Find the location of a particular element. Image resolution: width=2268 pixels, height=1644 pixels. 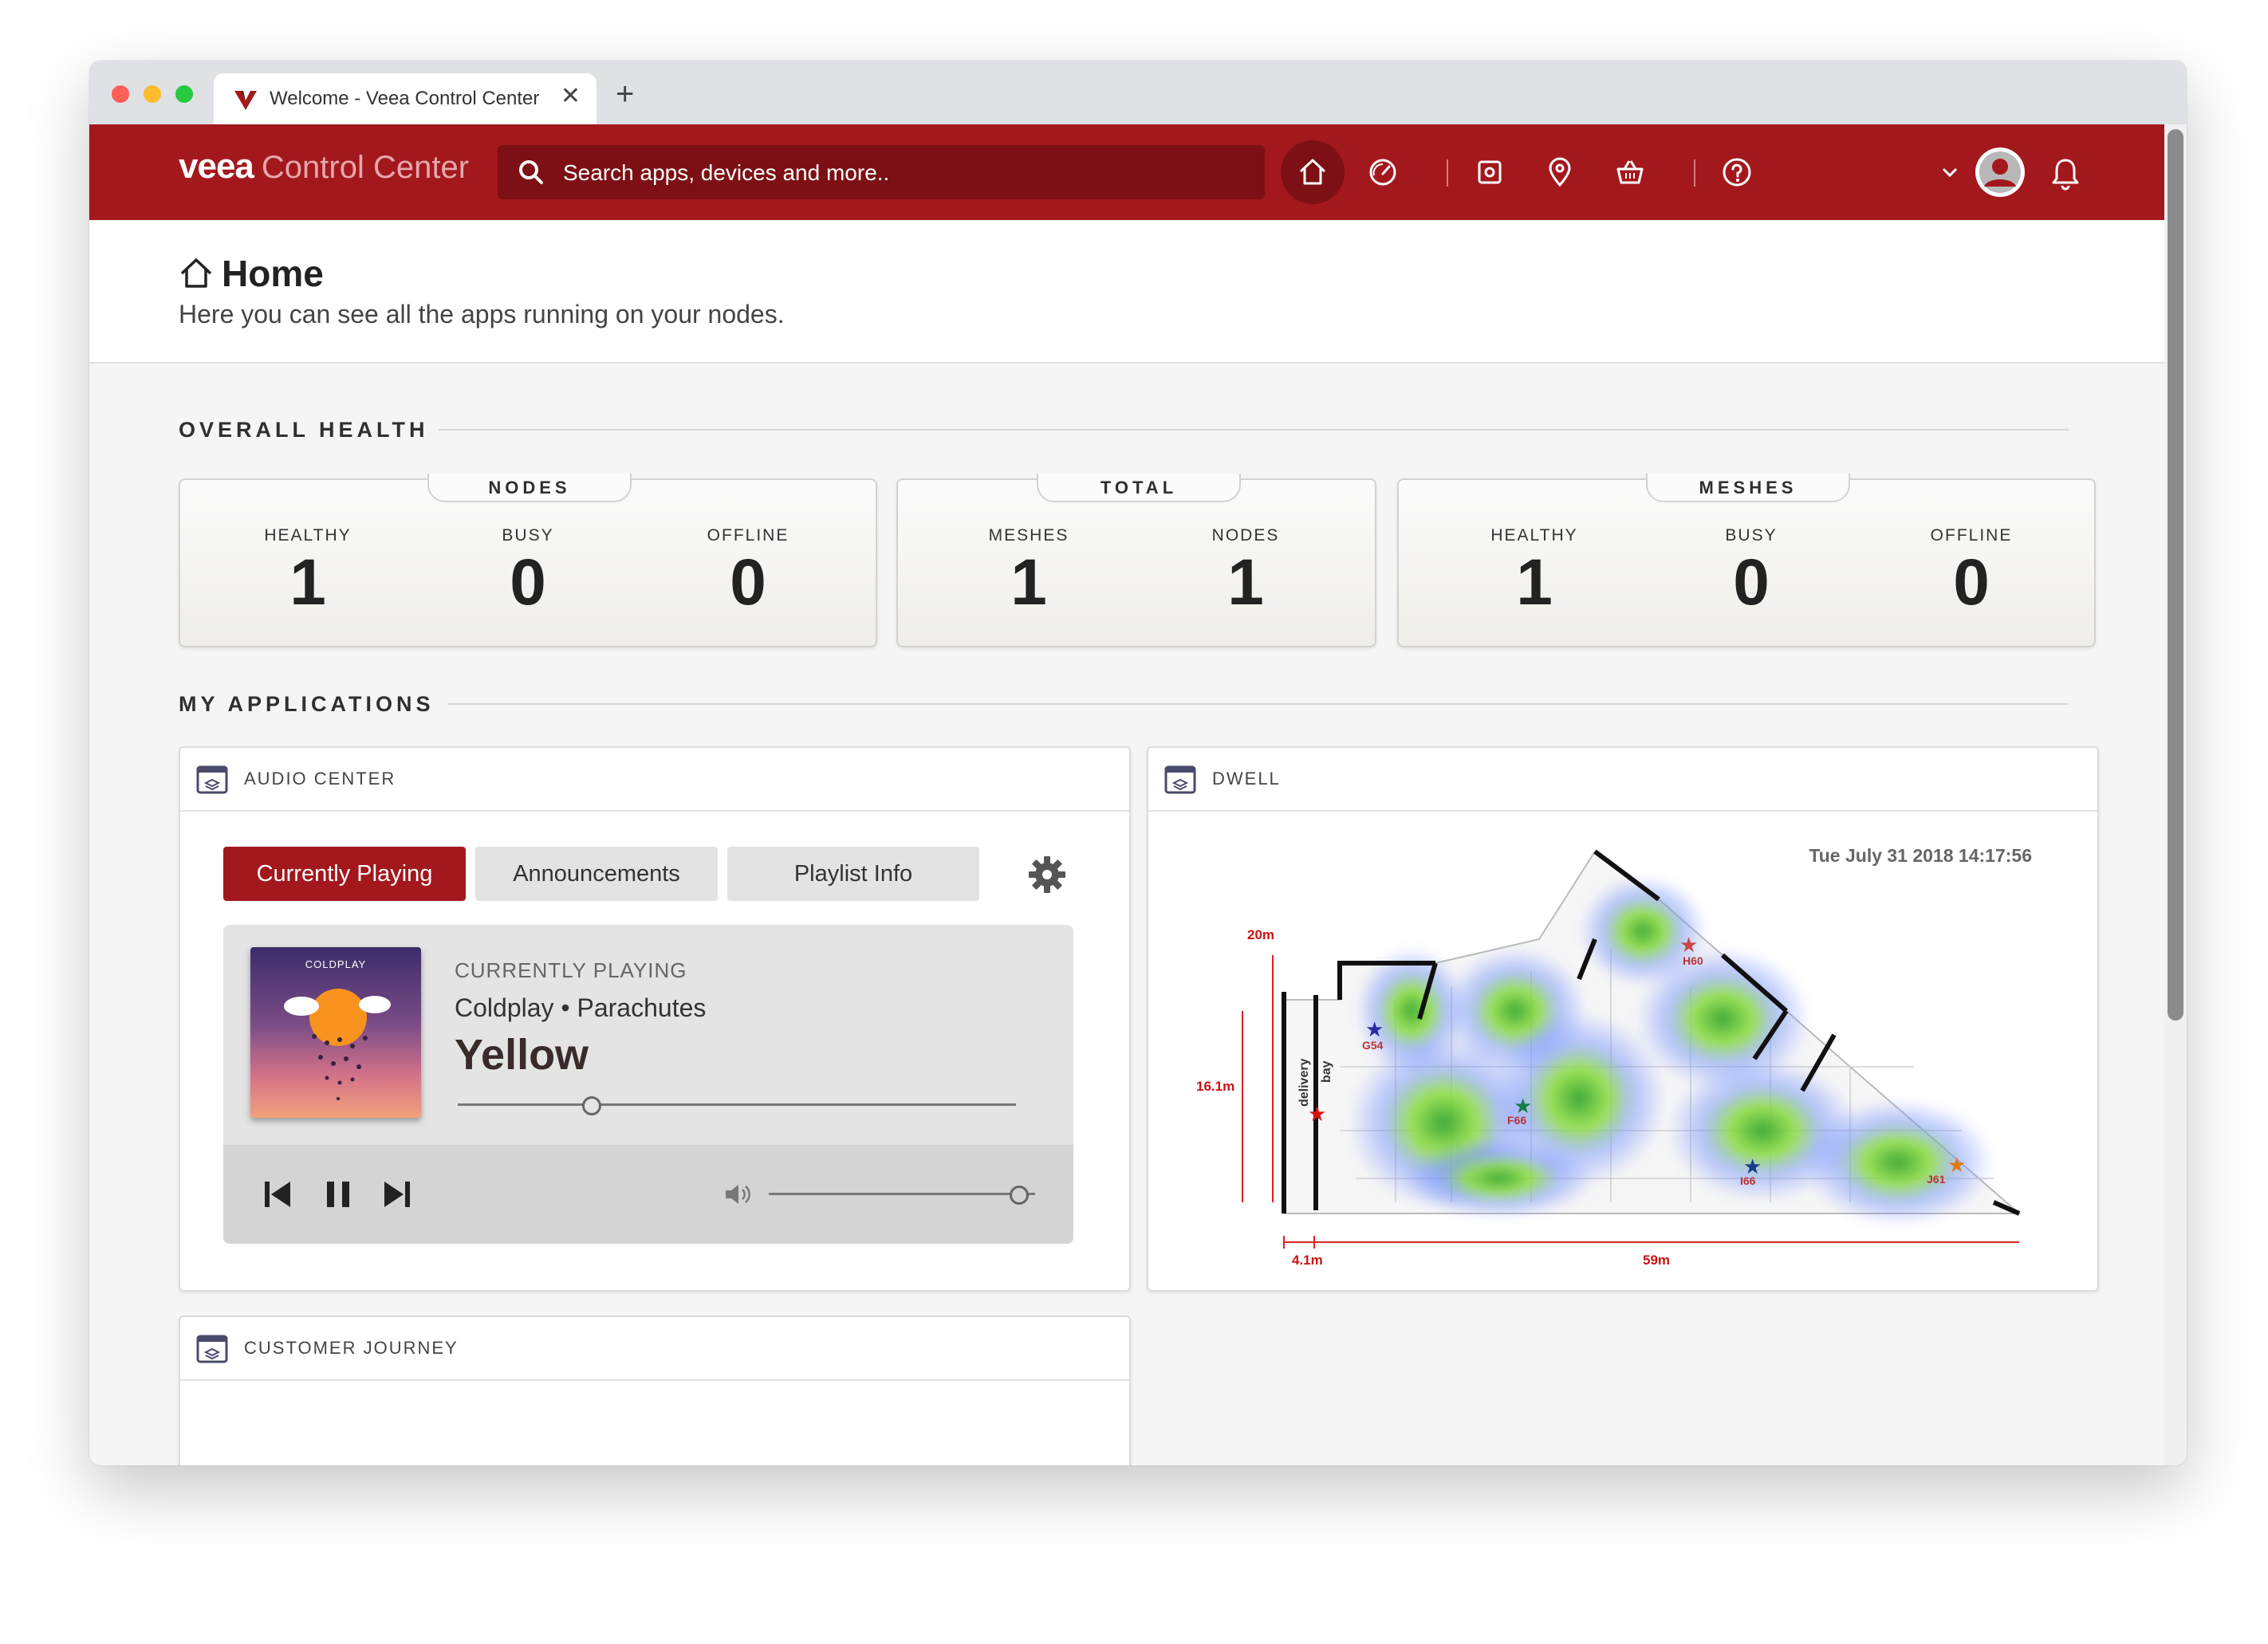

user-avatar-icon is located at coordinates (2000, 172).